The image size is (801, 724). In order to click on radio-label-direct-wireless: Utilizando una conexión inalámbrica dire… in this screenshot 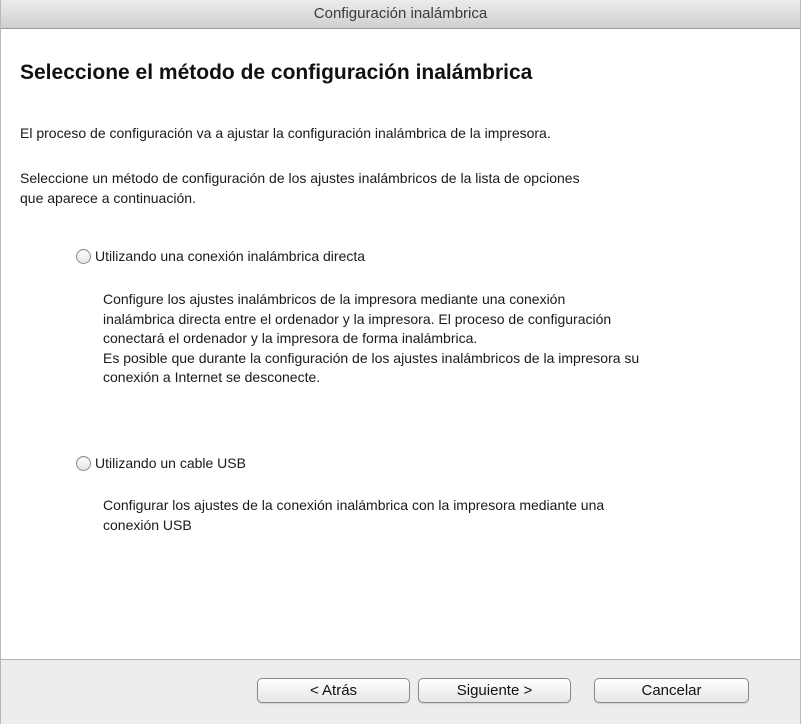, I will do `click(230, 256)`.